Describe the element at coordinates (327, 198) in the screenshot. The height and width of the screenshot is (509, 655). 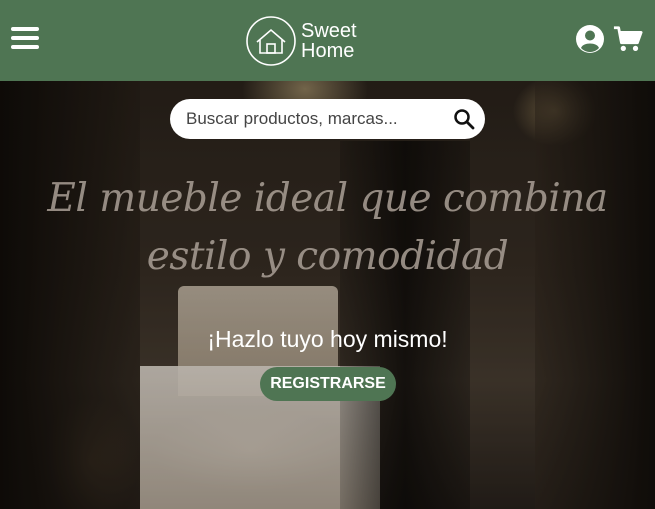
I see `hero-headline-line1: El mueble ideal que combina` at that location.